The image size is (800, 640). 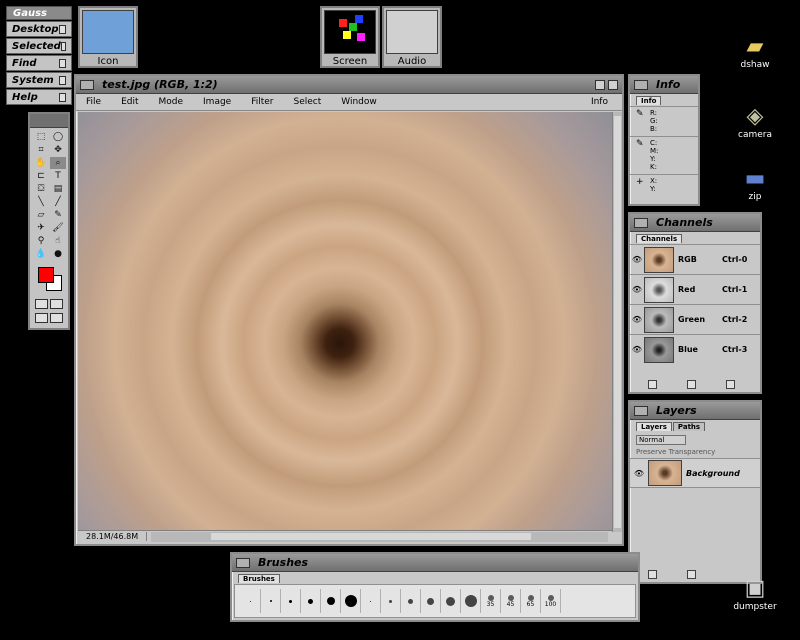 What do you see at coordinates (695, 259) in the screenshot?
I see `channel-row-rgb: 👁 RGB Ctrl-0` at bounding box center [695, 259].